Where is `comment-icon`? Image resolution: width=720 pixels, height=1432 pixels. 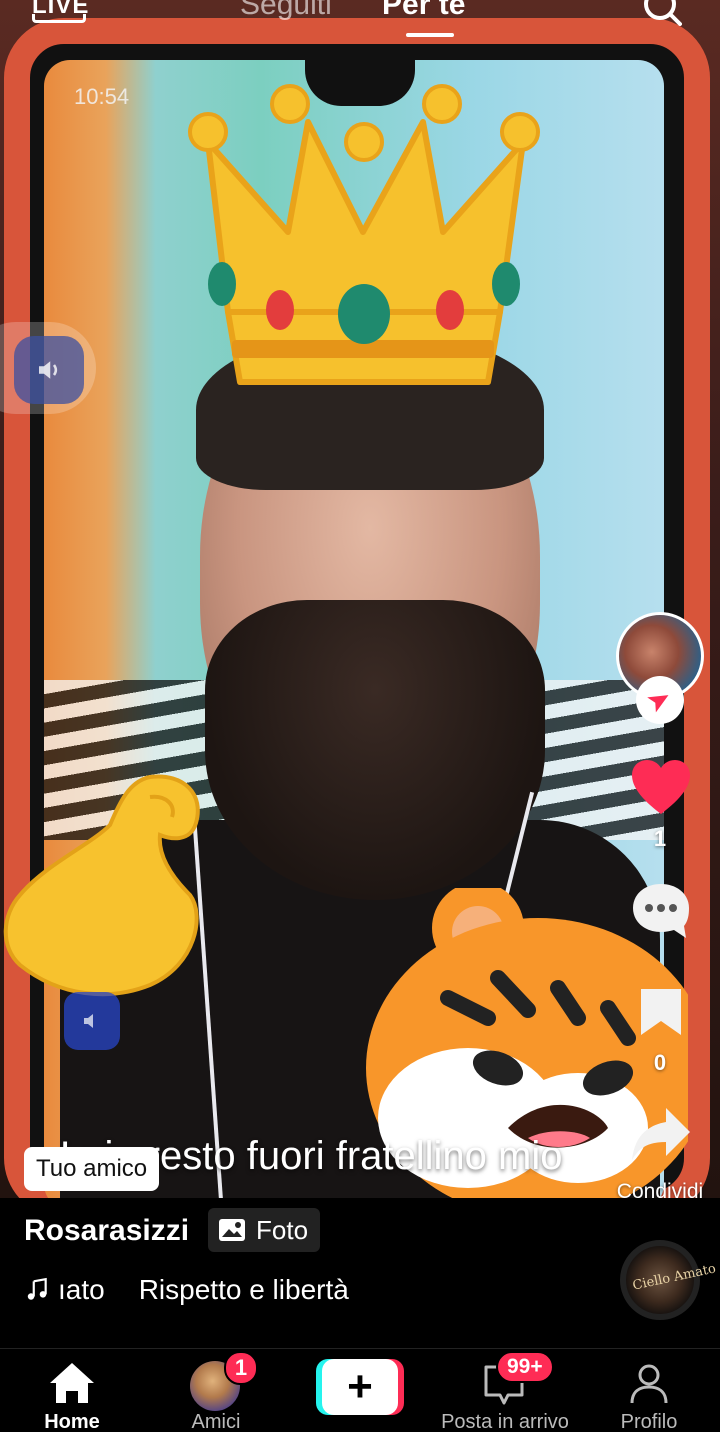 comment-icon is located at coordinates (661, 911).